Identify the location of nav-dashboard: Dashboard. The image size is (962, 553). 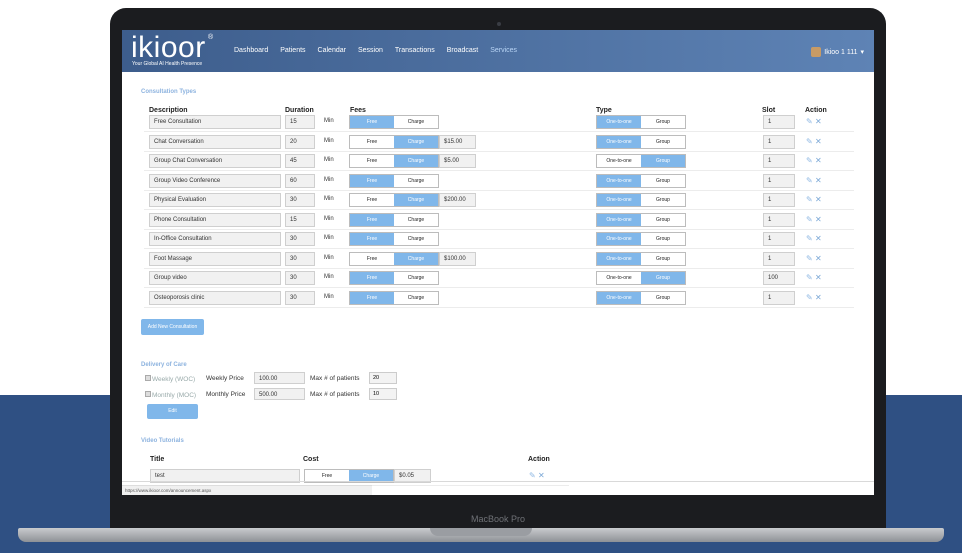
(251, 50).